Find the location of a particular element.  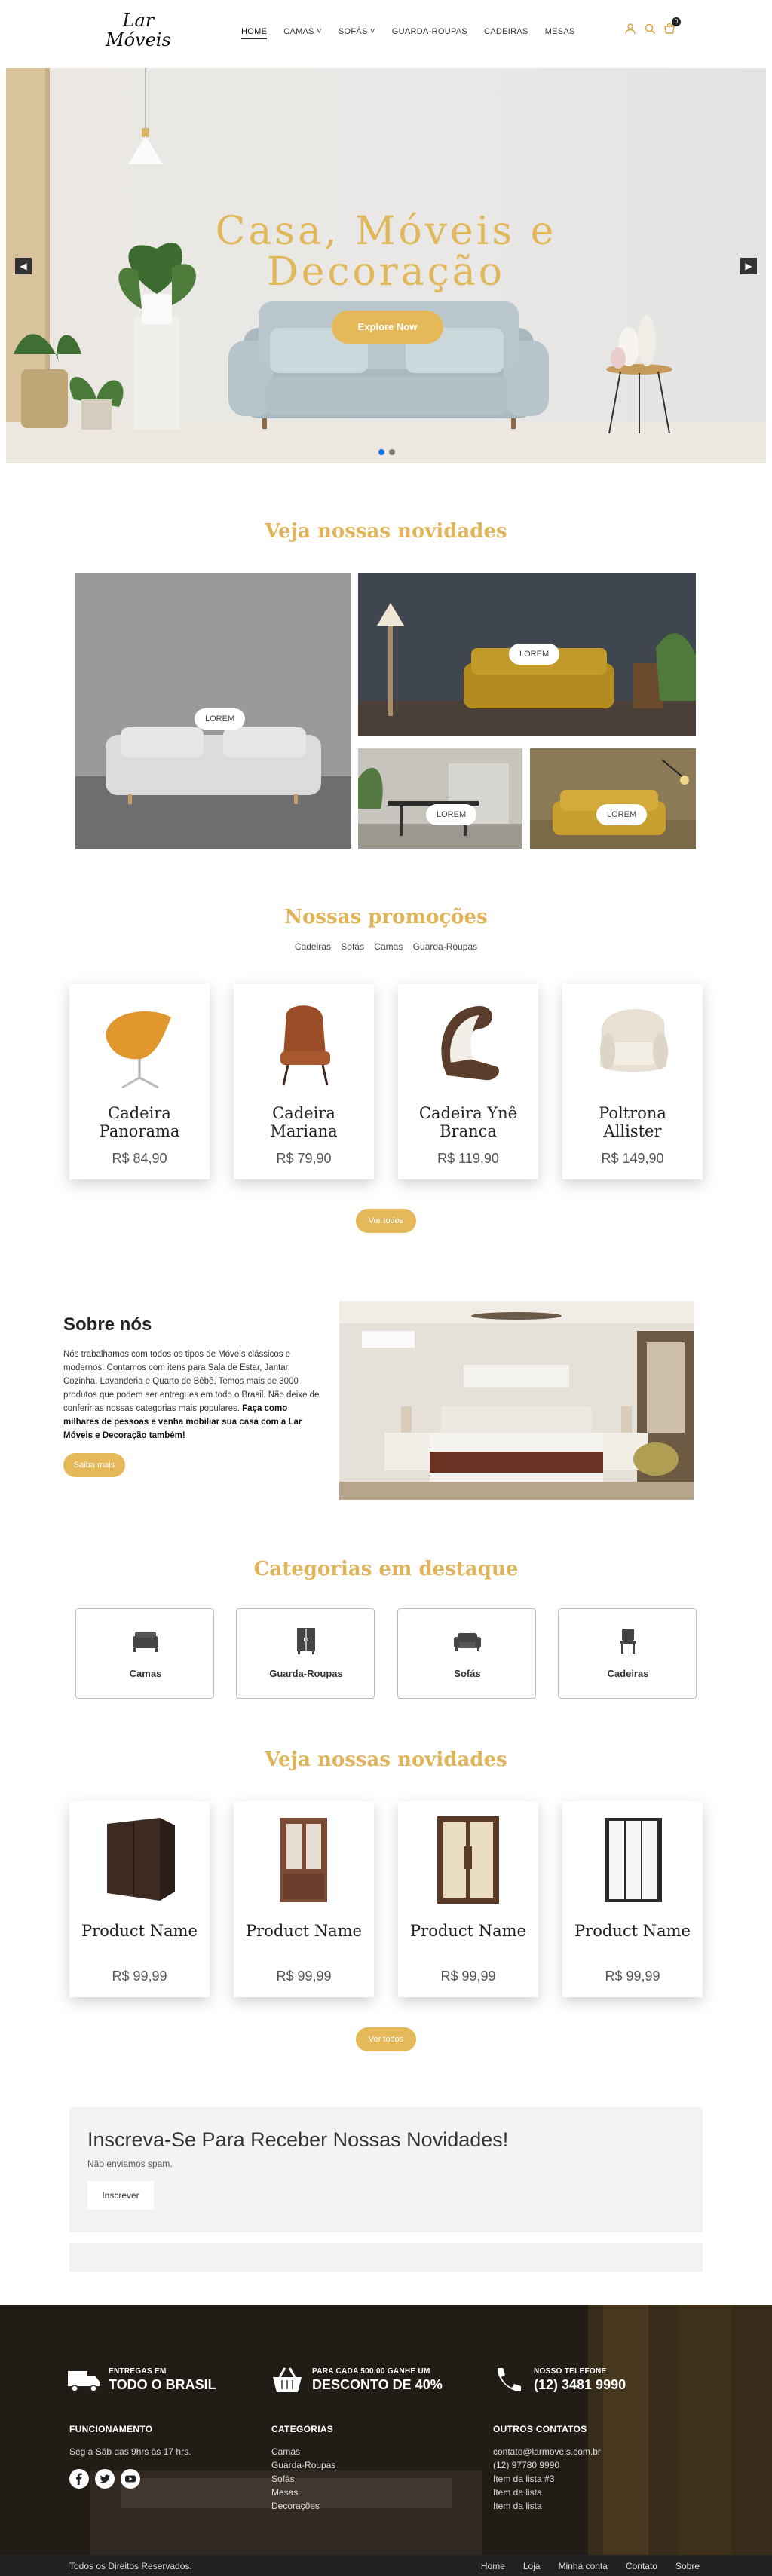

product-card: Cadeira Ynê Branca R$ 119,90 is located at coordinates (468, 1081).